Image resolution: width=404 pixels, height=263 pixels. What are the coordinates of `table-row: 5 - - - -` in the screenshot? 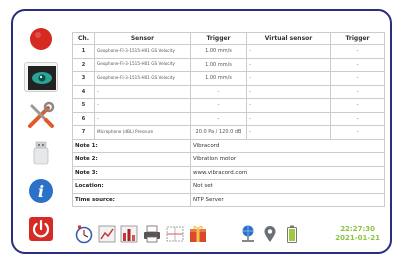 It's located at (228, 105).